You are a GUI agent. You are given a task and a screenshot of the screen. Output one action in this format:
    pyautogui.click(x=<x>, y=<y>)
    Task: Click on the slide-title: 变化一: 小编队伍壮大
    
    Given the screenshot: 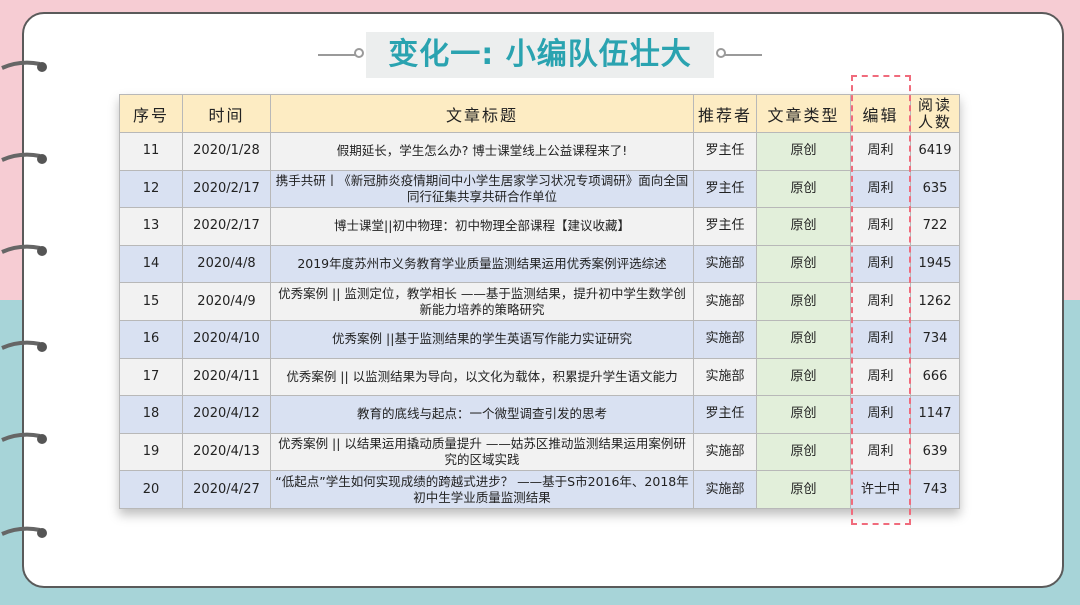 What is the action you would take?
    pyautogui.click(x=540, y=55)
    